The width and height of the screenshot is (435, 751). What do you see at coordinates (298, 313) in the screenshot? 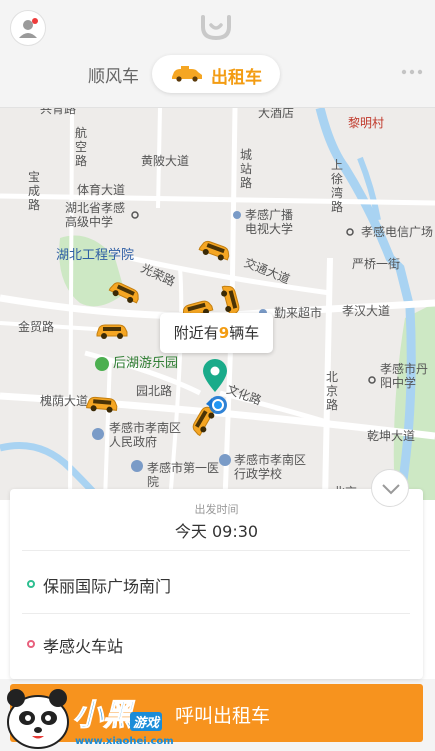
I see `map-label: 勤来超市` at bounding box center [298, 313].